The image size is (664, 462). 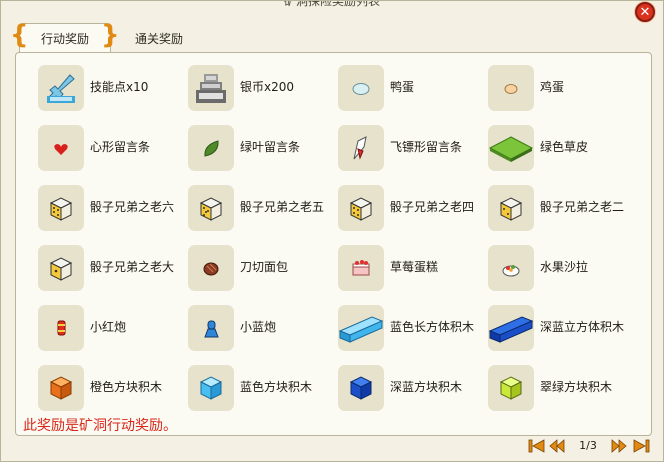 I want to click on reward-label: 骰子兄弟之老四, so click(x=432, y=207).